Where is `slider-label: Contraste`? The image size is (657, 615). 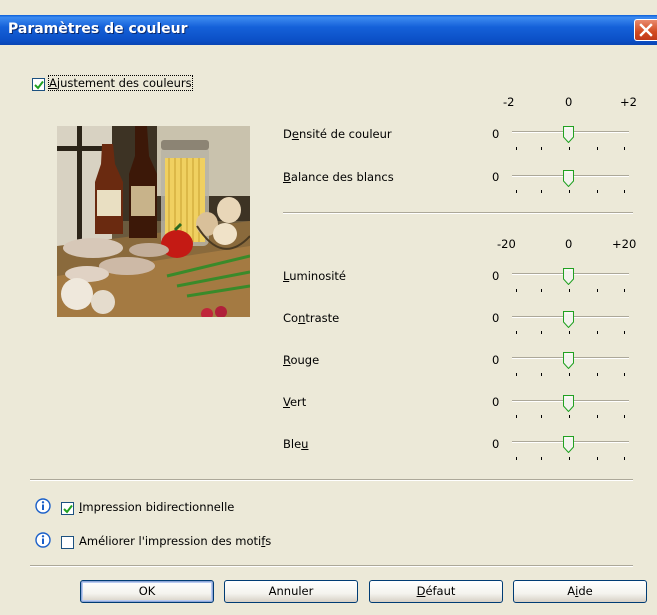 slider-label: Contraste is located at coordinates (311, 318).